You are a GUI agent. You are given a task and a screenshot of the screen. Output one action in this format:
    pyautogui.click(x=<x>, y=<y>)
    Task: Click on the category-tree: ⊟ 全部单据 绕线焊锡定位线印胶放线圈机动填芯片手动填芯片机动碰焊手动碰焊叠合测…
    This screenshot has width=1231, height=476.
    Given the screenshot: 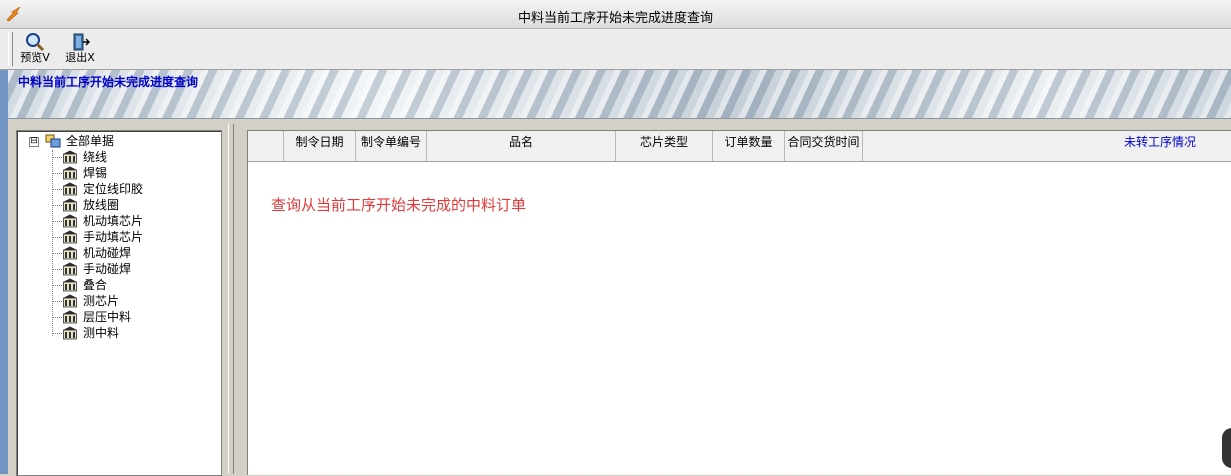 What is the action you would take?
    pyautogui.click(x=119, y=303)
    